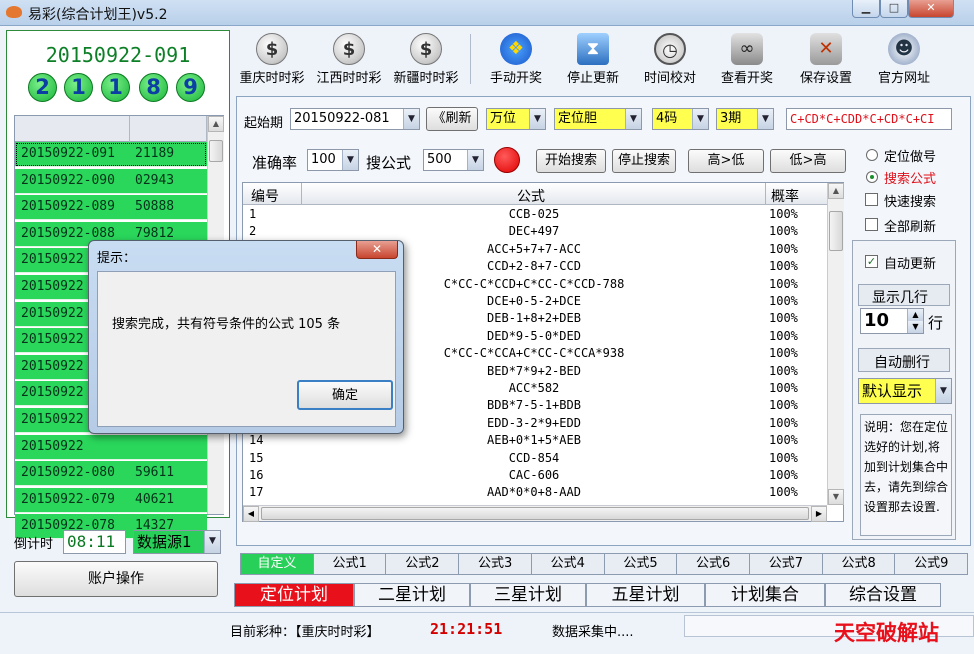 This screenshot has width=974, height=654. I want to click on position-value: 万位, so click(503, 118).